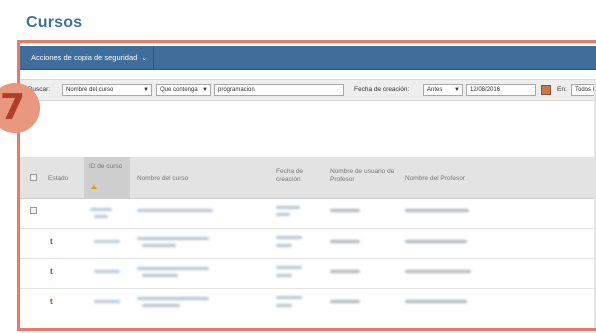 The image size is (596, 333). What do you see at coordinates (54, 22) in the screenshot?
I see `page-title: Cursos` at bounding box center [54, 22].